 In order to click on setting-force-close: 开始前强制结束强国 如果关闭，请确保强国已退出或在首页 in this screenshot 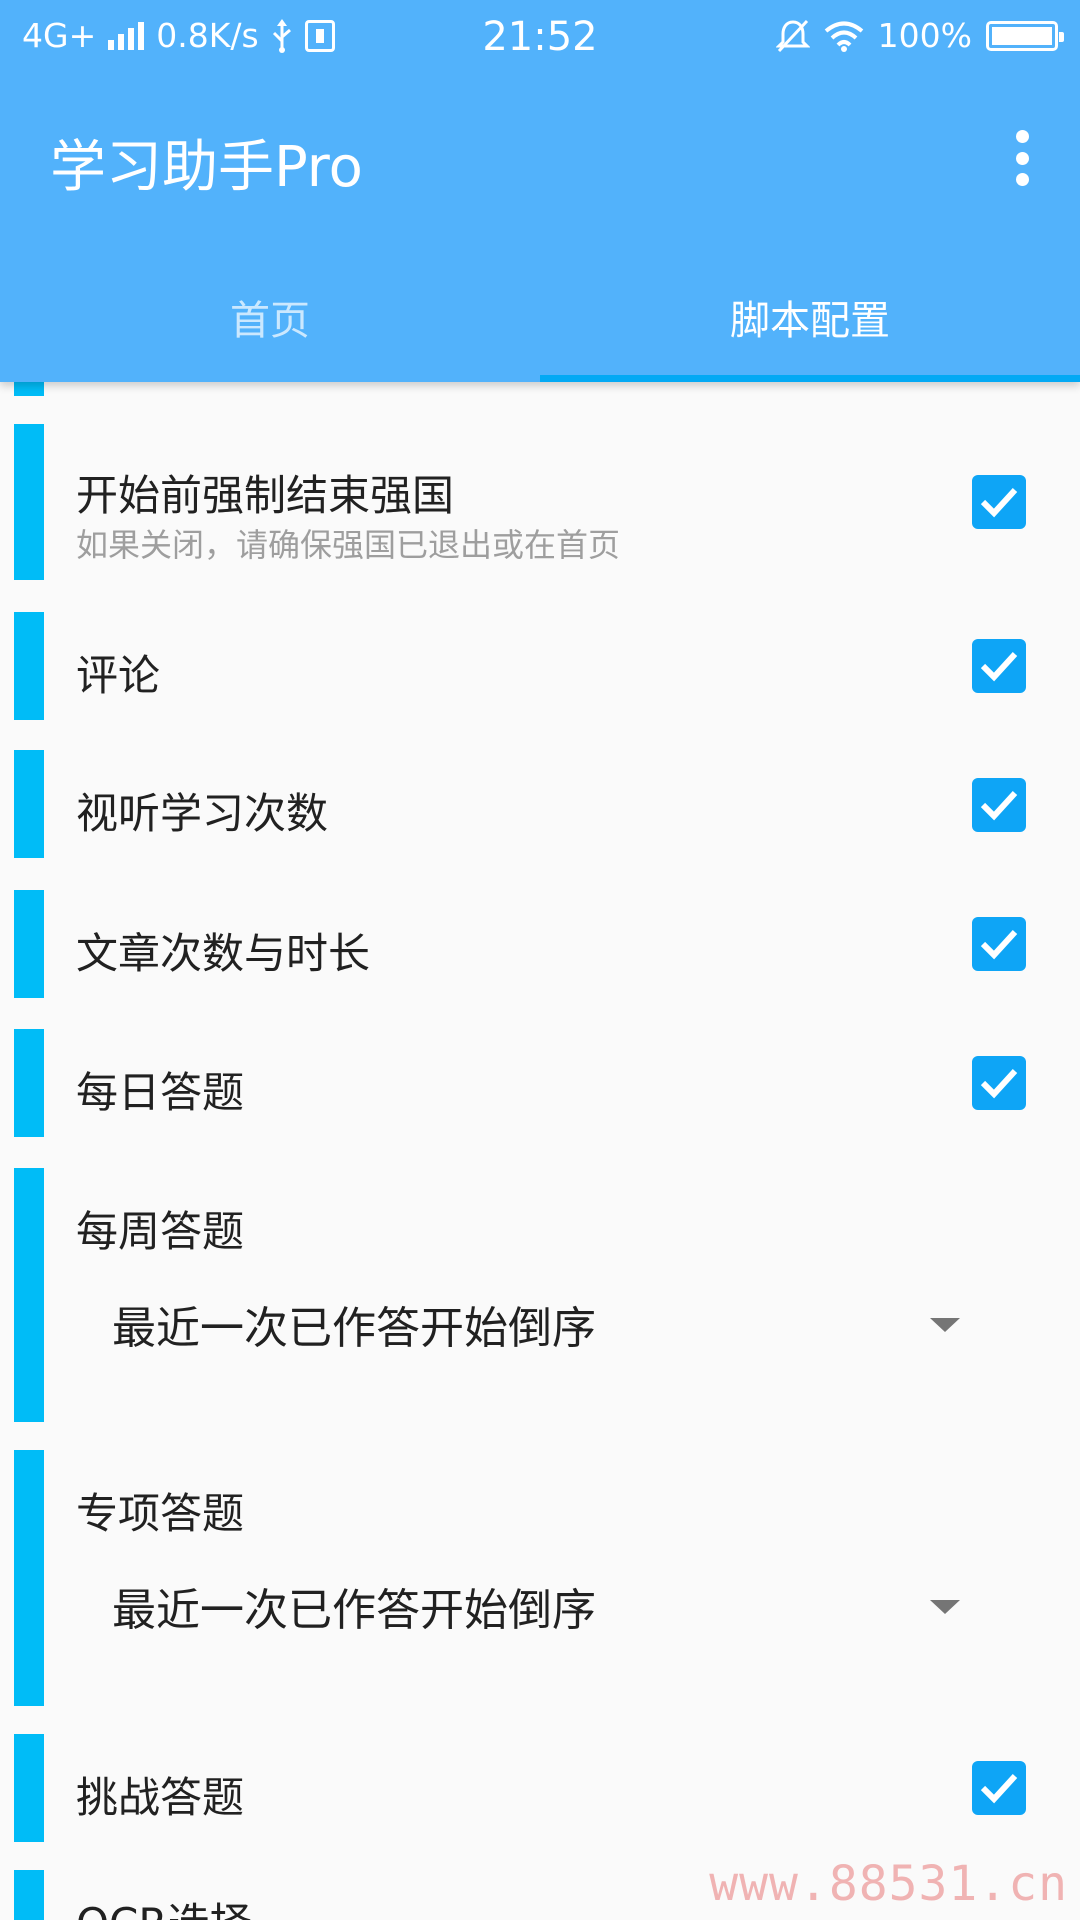, I will do `click(540, 502)`.